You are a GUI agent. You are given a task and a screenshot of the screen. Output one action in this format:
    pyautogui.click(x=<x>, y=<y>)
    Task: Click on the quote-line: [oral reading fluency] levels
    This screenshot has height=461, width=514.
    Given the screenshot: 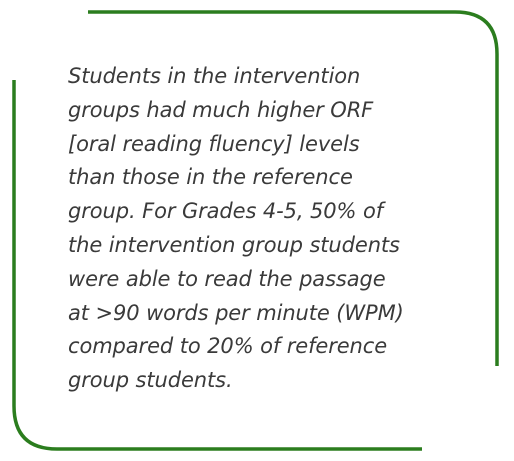 What is the action you would take?
    pyautogui.click(x=214, y=143)
    